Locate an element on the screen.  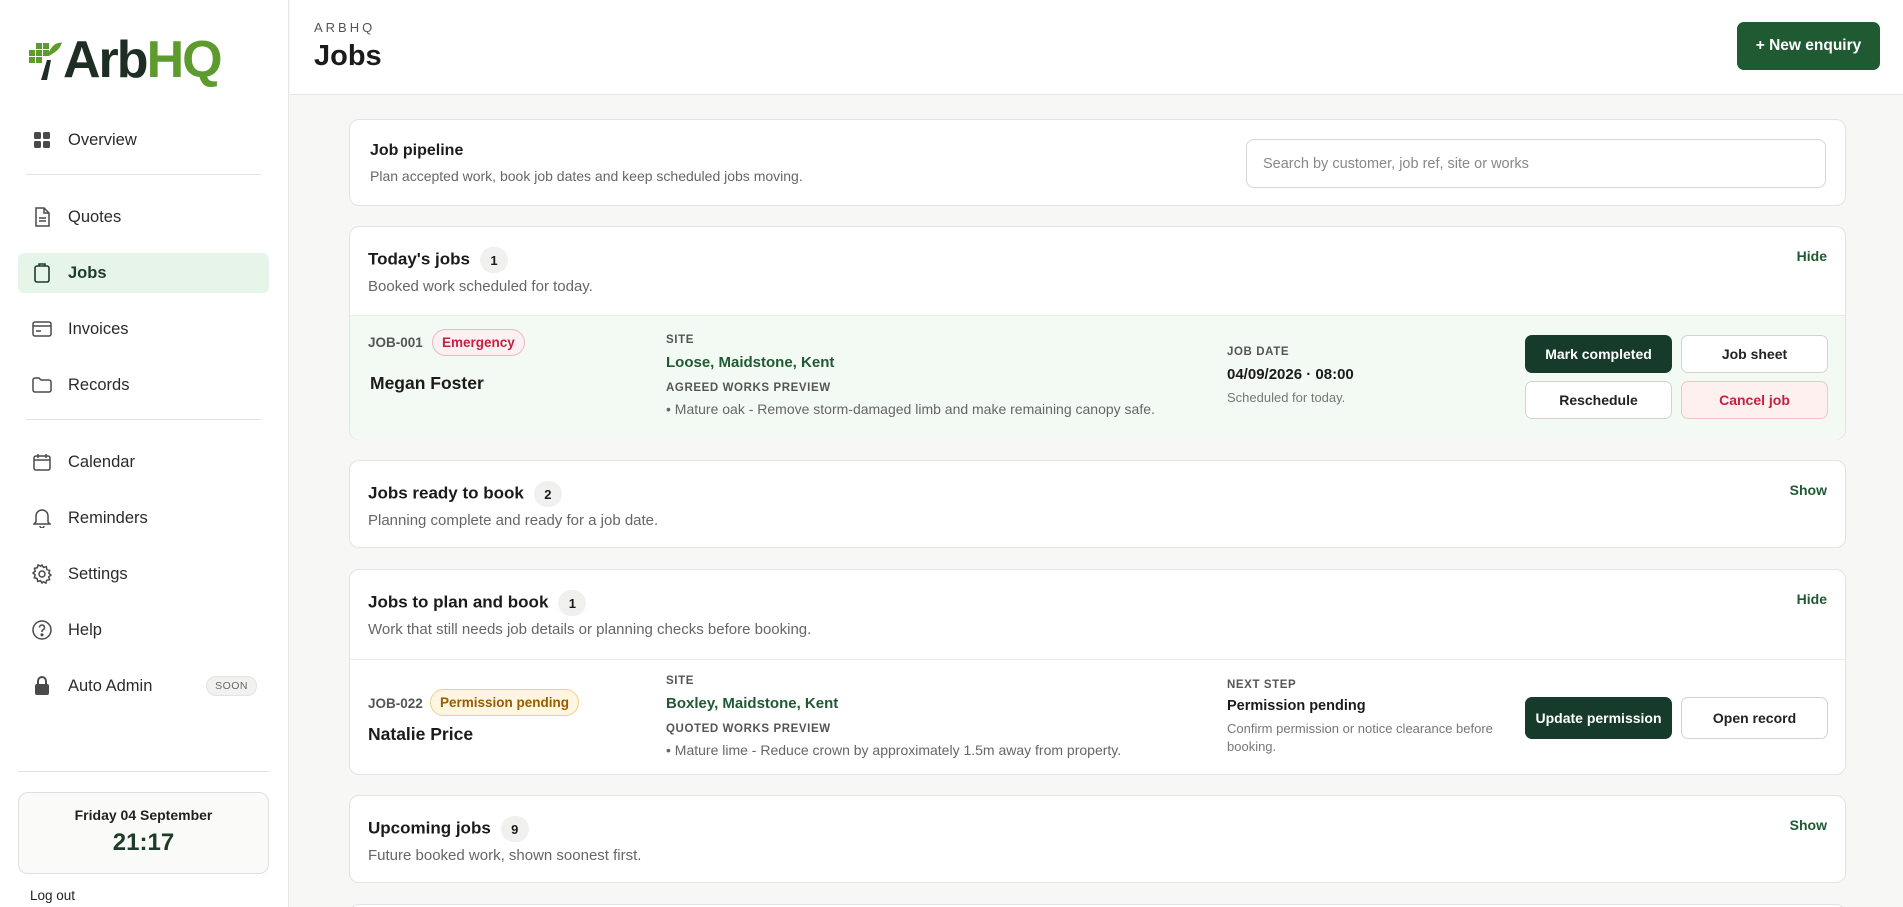
divider is located at coordinates (143, 771).